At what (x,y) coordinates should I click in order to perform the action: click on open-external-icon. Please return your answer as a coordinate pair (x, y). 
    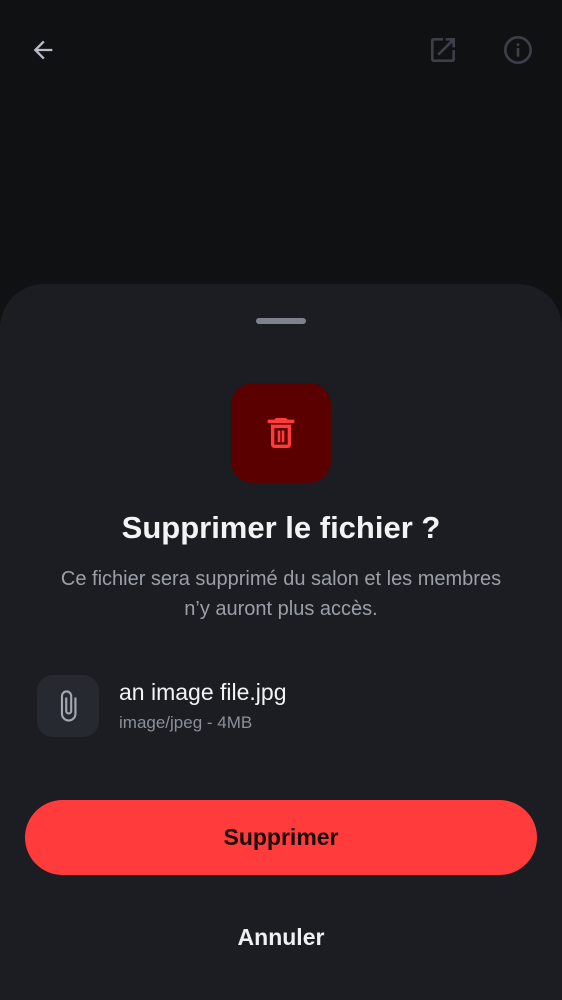
    Looking at the image, I should click on (443, 50).